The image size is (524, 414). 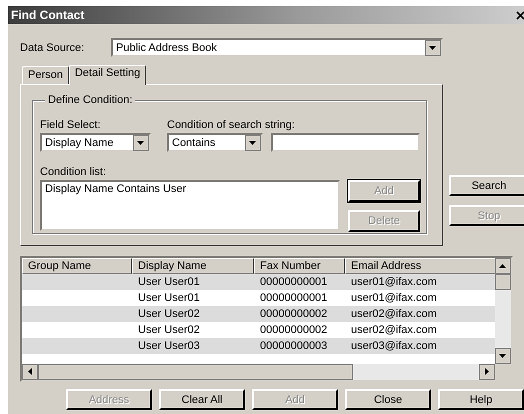 I want to click on table-cell: User User03, so click(x=169, y=346).